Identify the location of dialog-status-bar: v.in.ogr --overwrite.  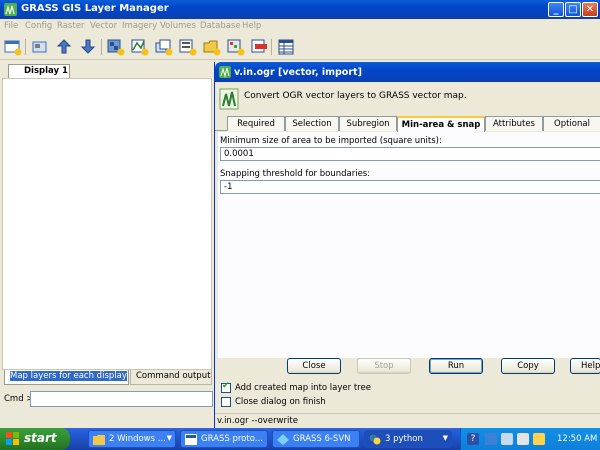
(407, 420).